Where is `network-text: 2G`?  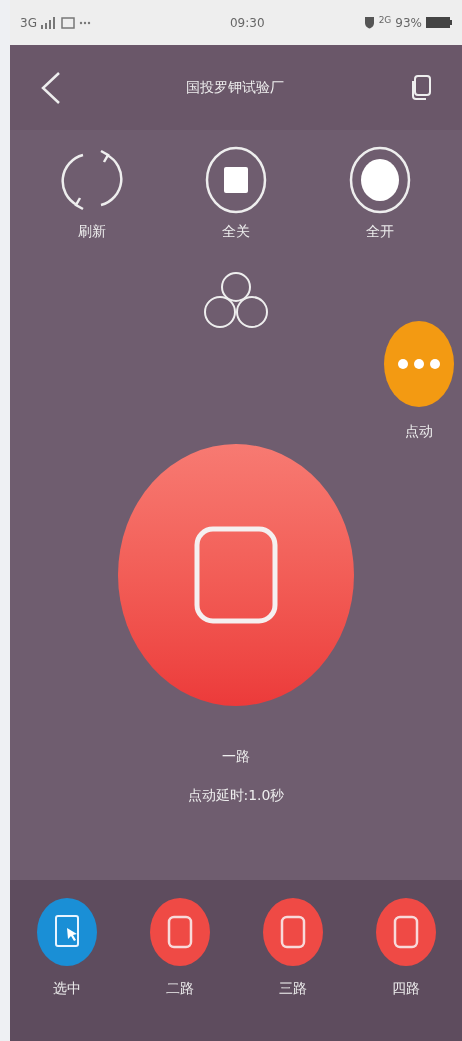 network-text: 2G is located at coordinates (385, 20).